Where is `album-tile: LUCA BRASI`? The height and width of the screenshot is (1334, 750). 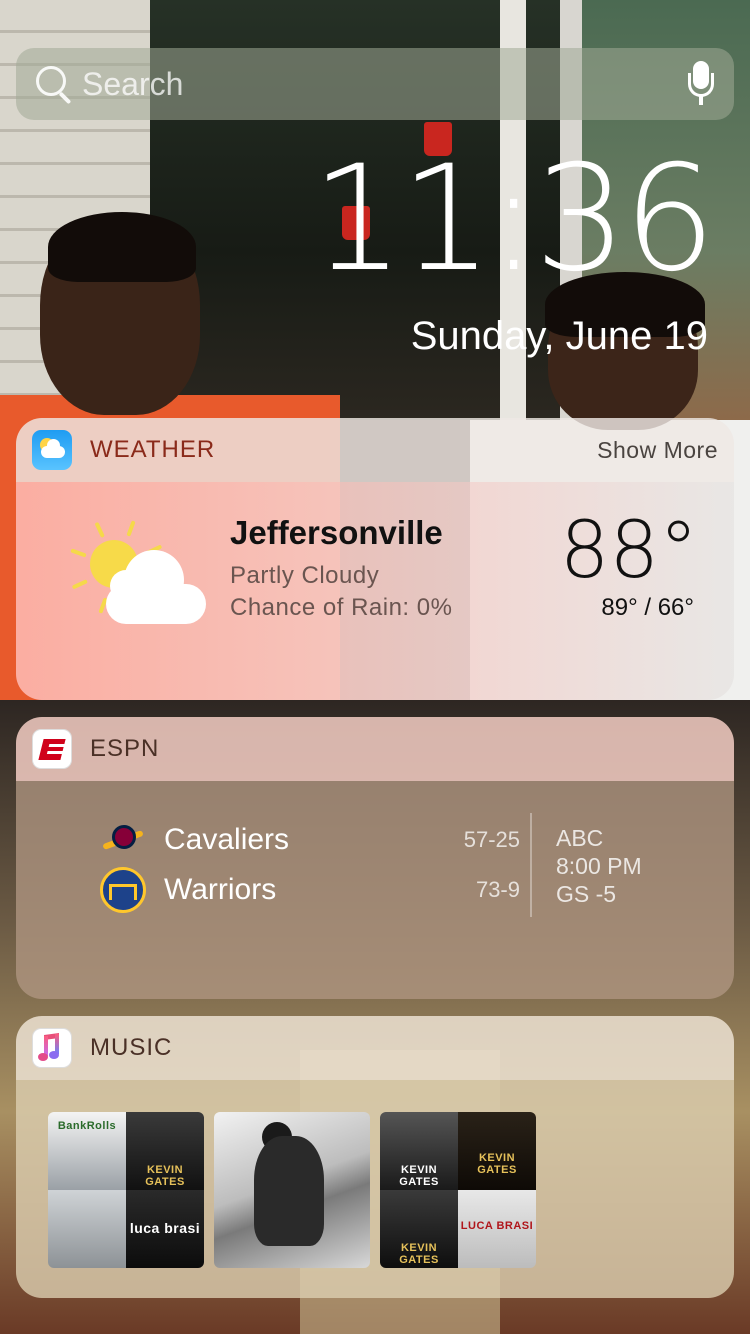 album-tile: LUCA BRASI is located at coordinates (497, 1229).